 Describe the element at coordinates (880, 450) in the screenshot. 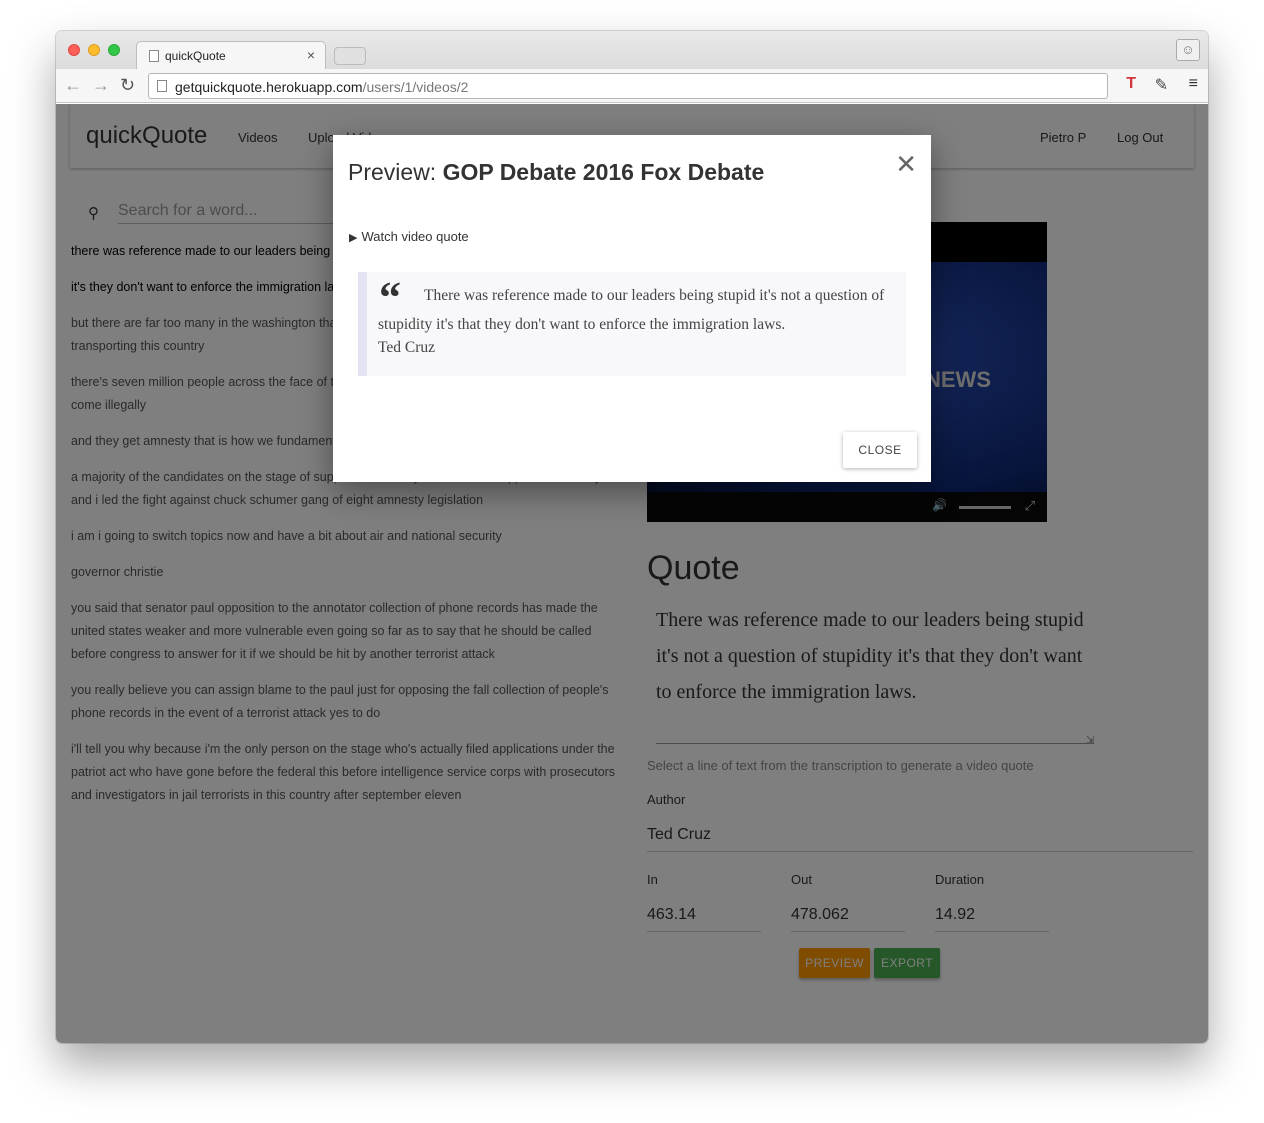

I see `modal-close-button: CLOSE` at that location.